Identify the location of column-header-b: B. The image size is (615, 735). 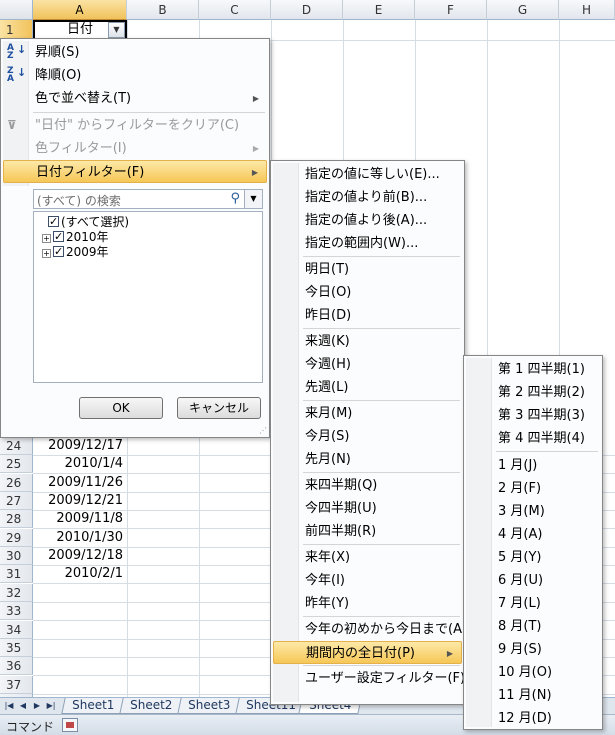
(163, 10).